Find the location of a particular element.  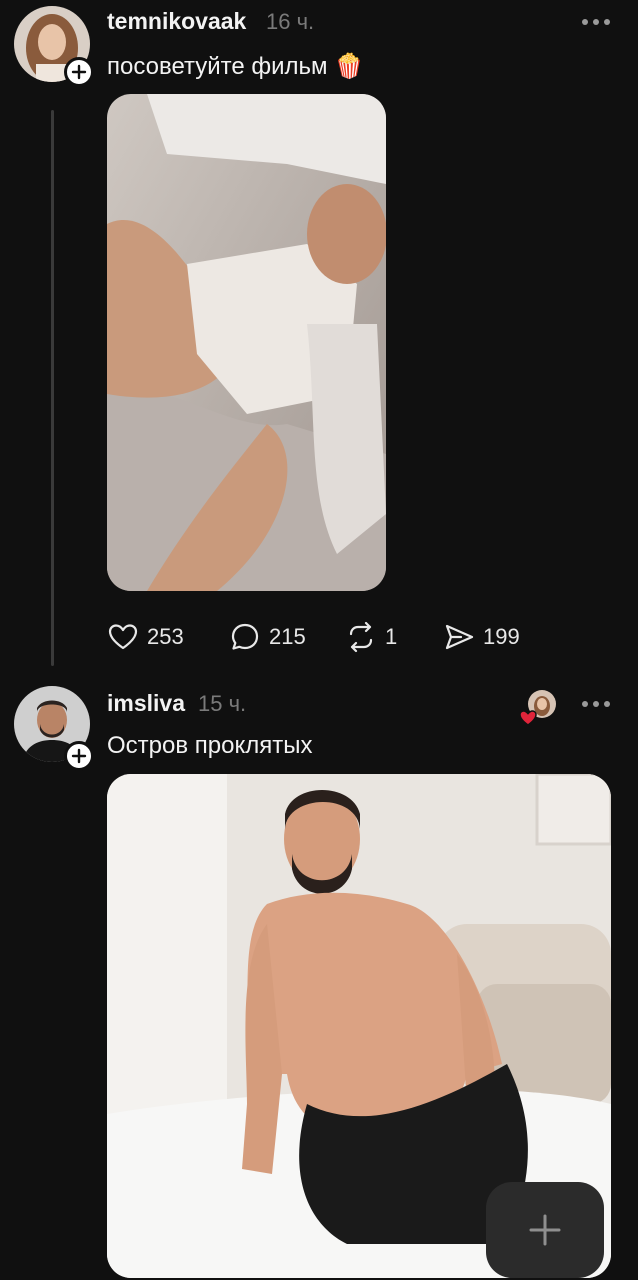

popcorn-emoji: 🍿 is located at coordinates (349, 66).